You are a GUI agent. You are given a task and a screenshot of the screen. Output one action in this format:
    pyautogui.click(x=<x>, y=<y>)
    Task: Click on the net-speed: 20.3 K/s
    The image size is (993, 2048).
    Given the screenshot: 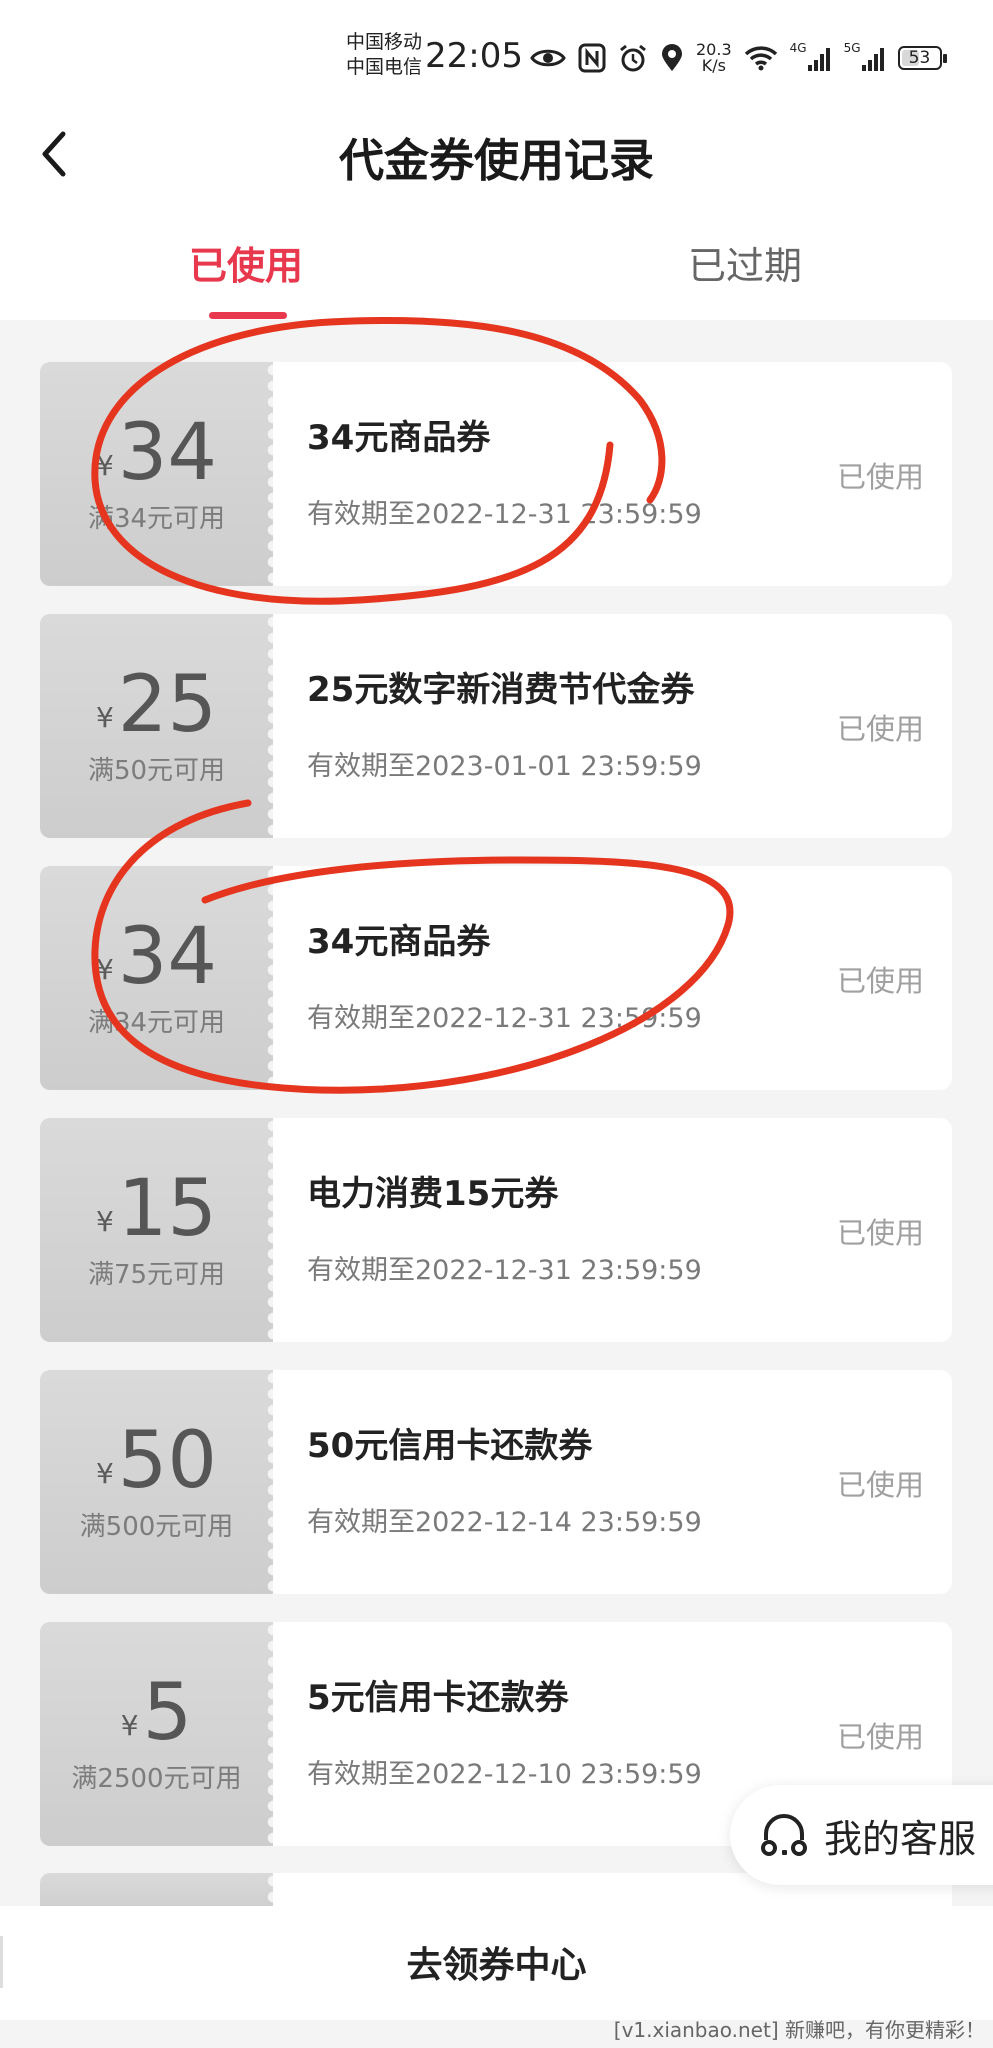 What is the action you would take?
    pyautogui.click(x=714, y=58)
    